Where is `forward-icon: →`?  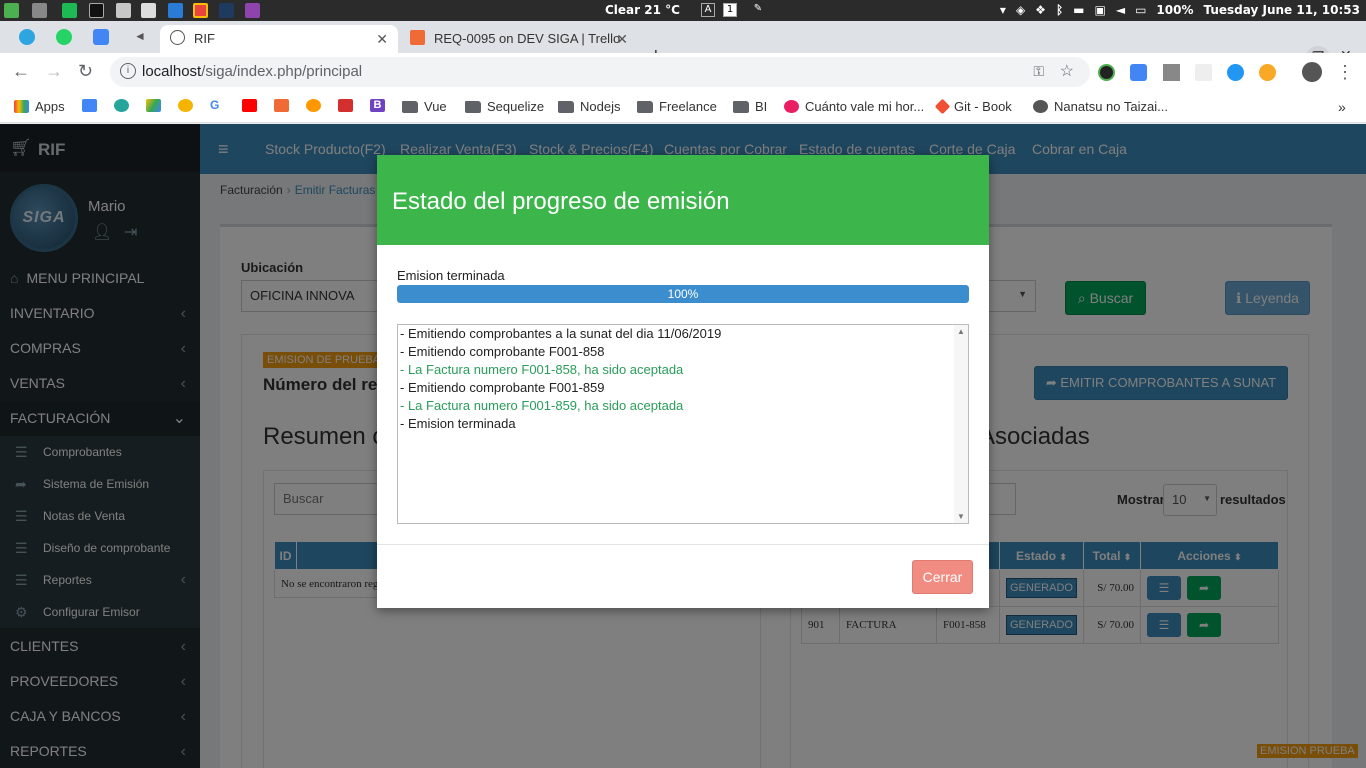 forward-icon: → is located at coordinates (54, 71).